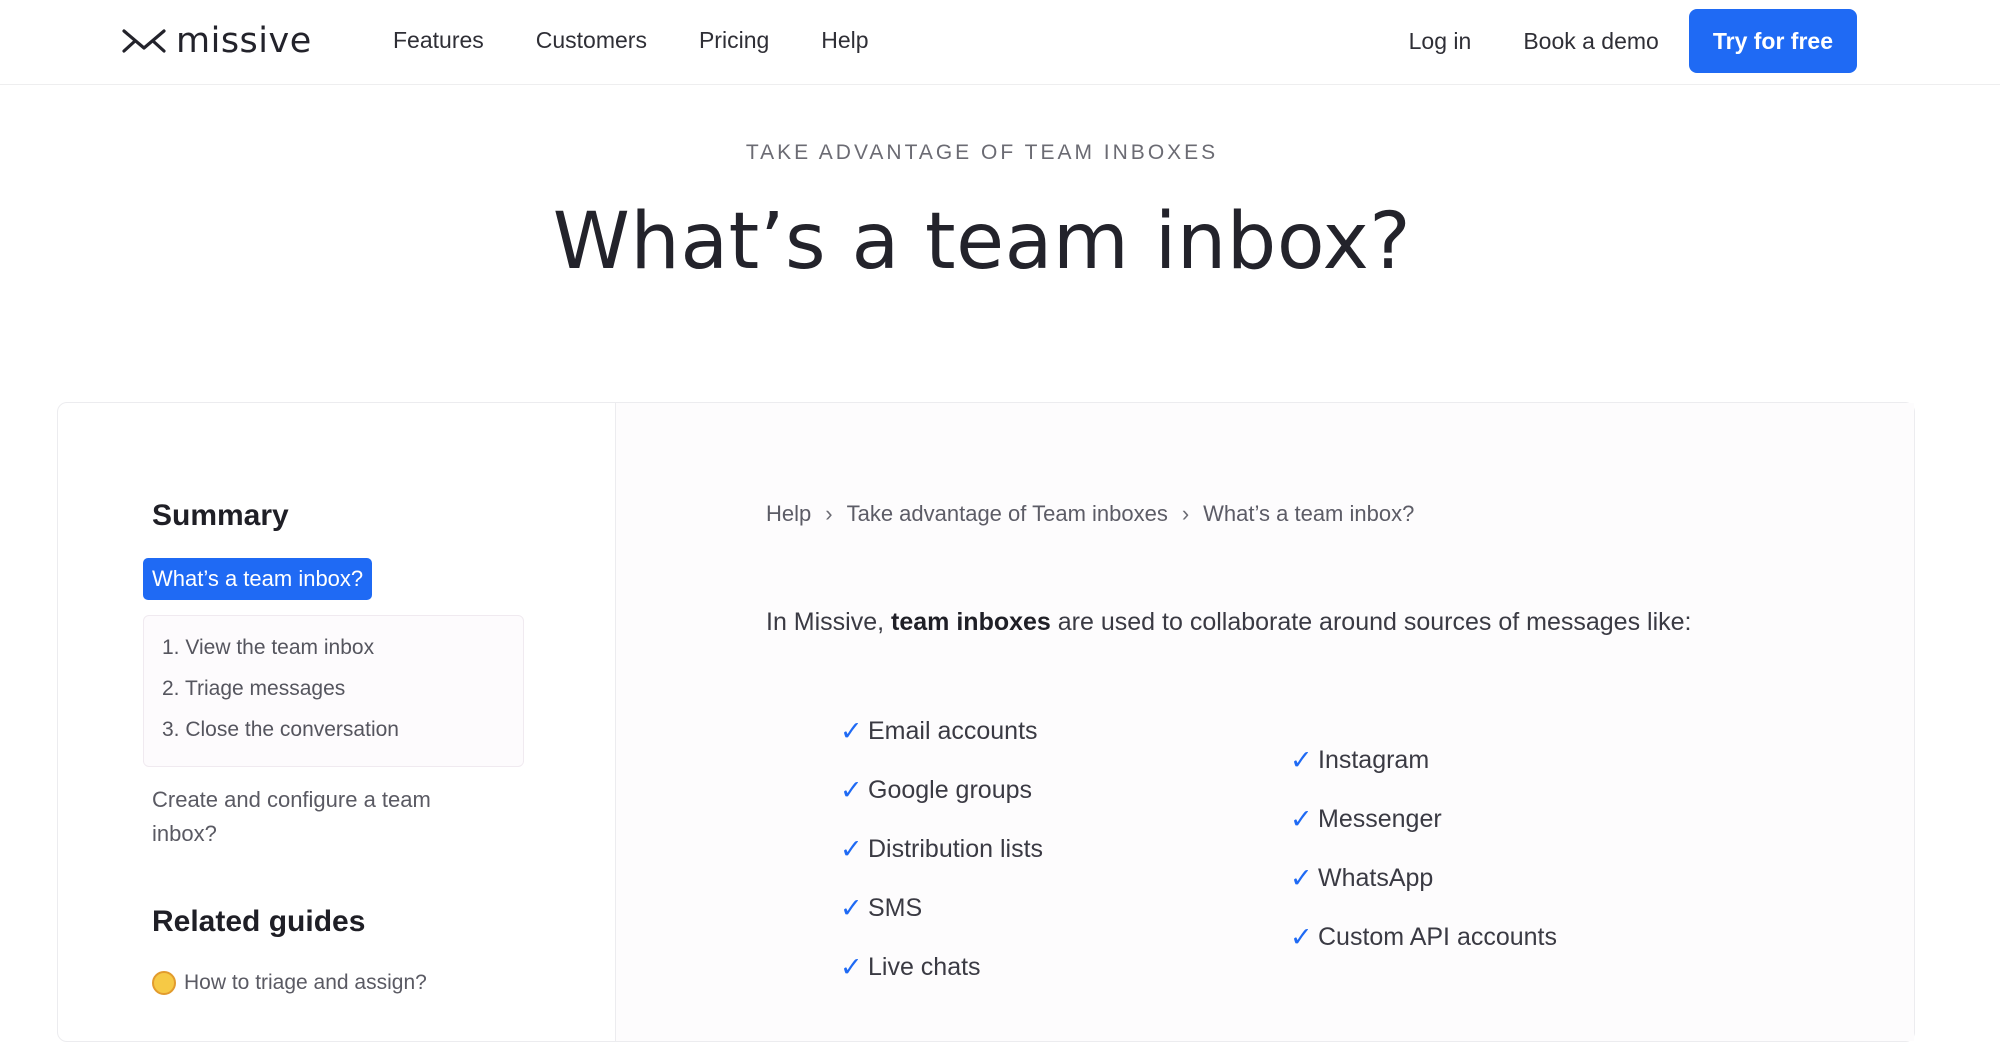 The image size is (2000, 1042). I want to click on nav-link-help: Help, so click(844, 40).